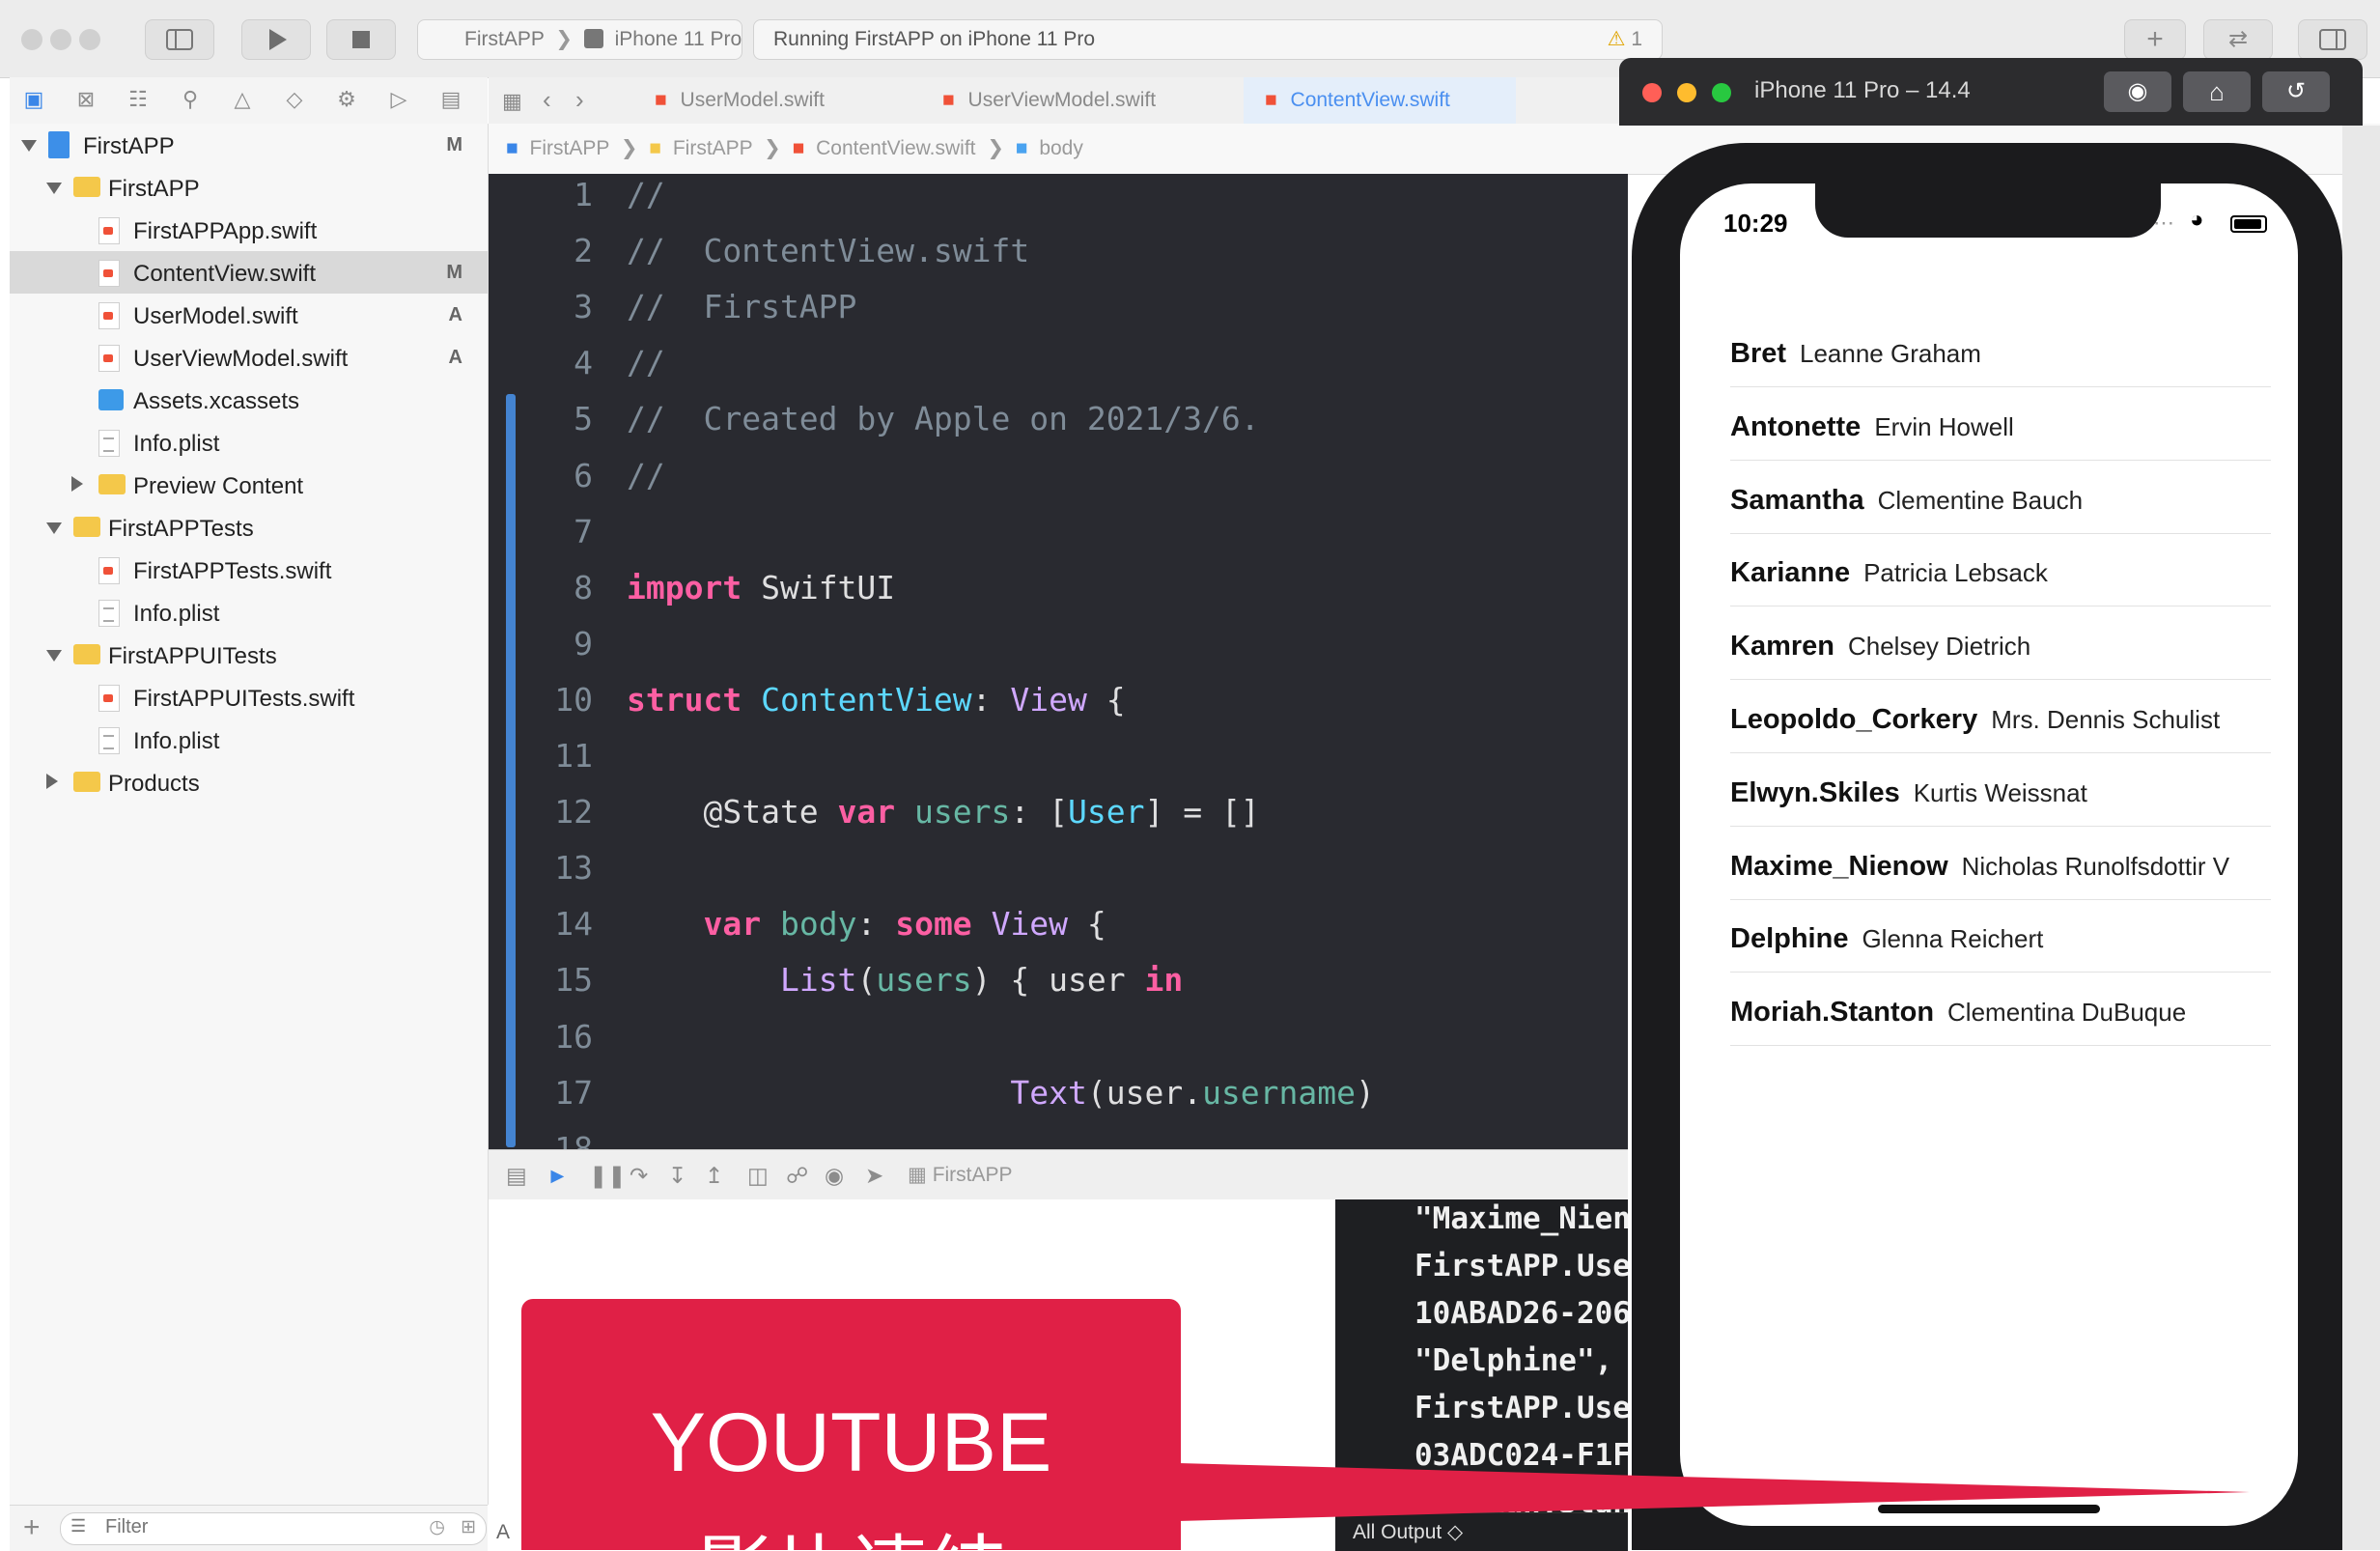 The width and height of the screenshot is (2380, 1551). What do you see at coordinates (249, 315) in the screenshot?
I see `navigator-row: UserModel.swift A` at bounding box center [249, 315].